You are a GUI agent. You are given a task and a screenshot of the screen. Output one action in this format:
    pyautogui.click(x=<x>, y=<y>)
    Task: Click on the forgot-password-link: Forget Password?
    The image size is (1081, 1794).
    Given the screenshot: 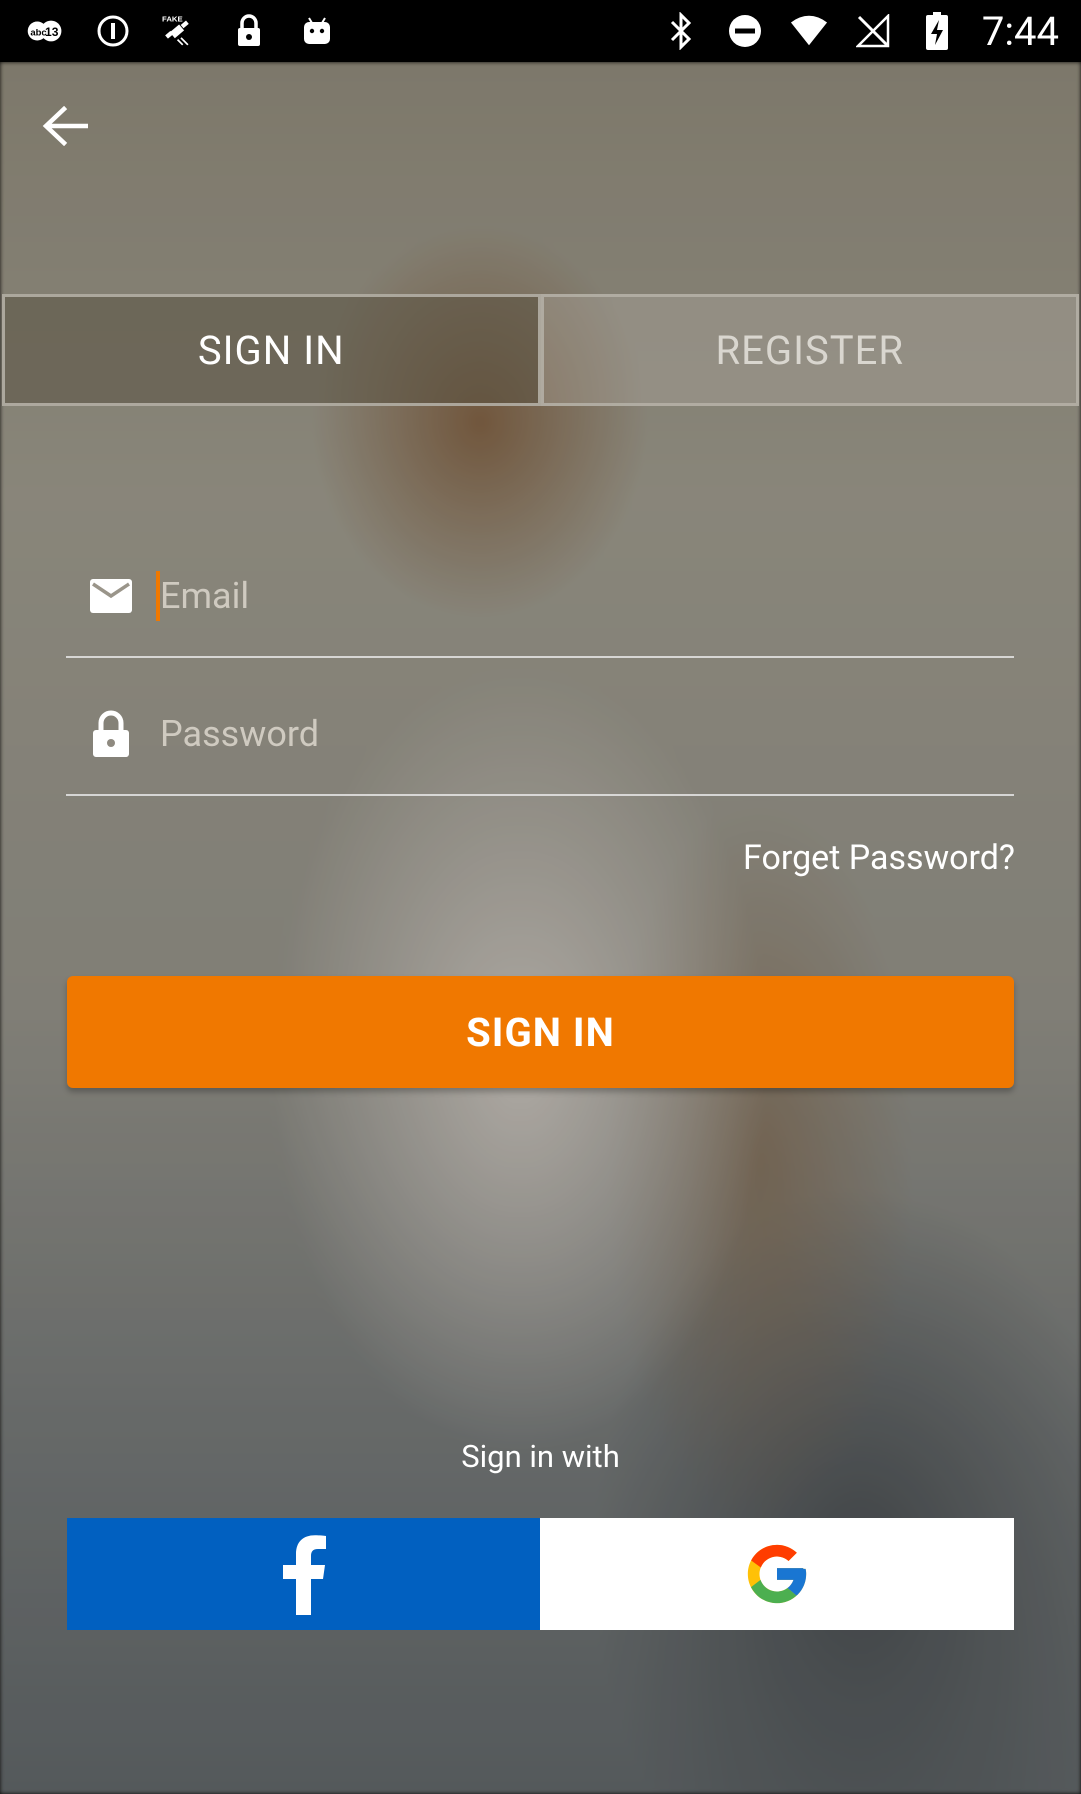 What is the action you would take?
    pyautogui.click(x=879, y=858)
    